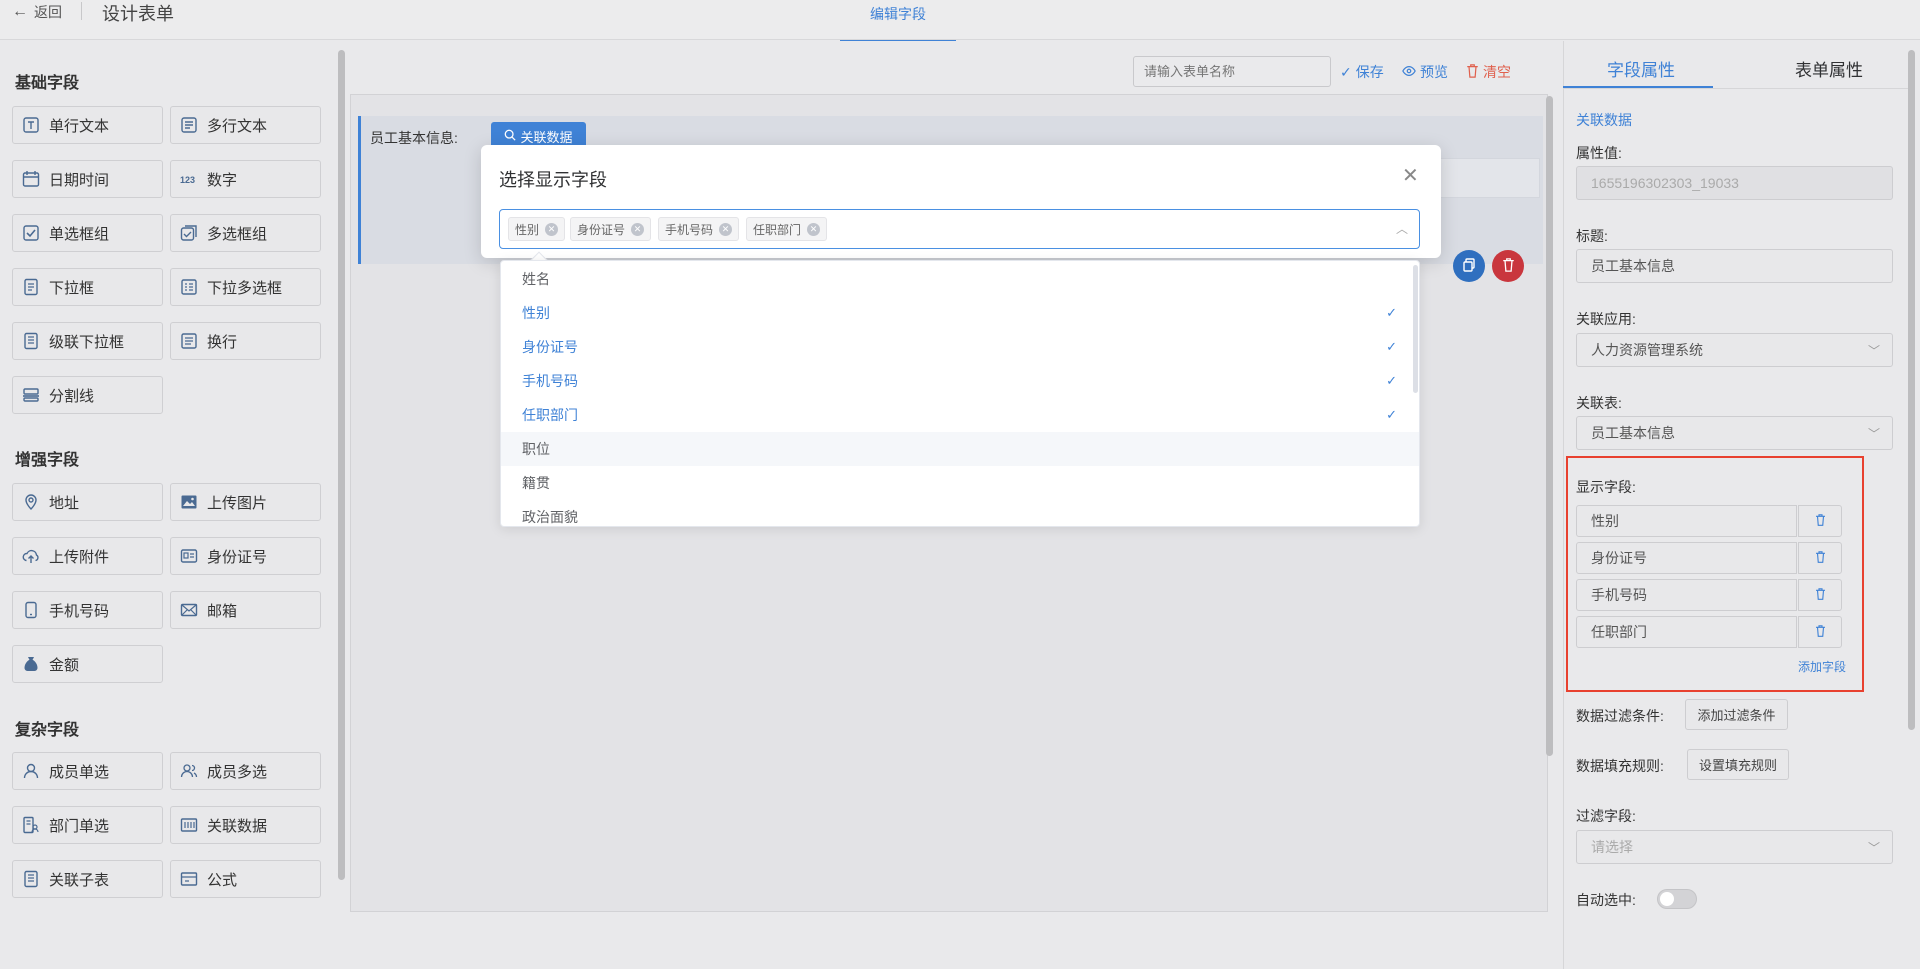 The width and height of the screenshot is (1920, 969). What do you see at coordinates (31, 341) in the screenshot?
I see `cascade-icon` at bounding box center [31, 341].